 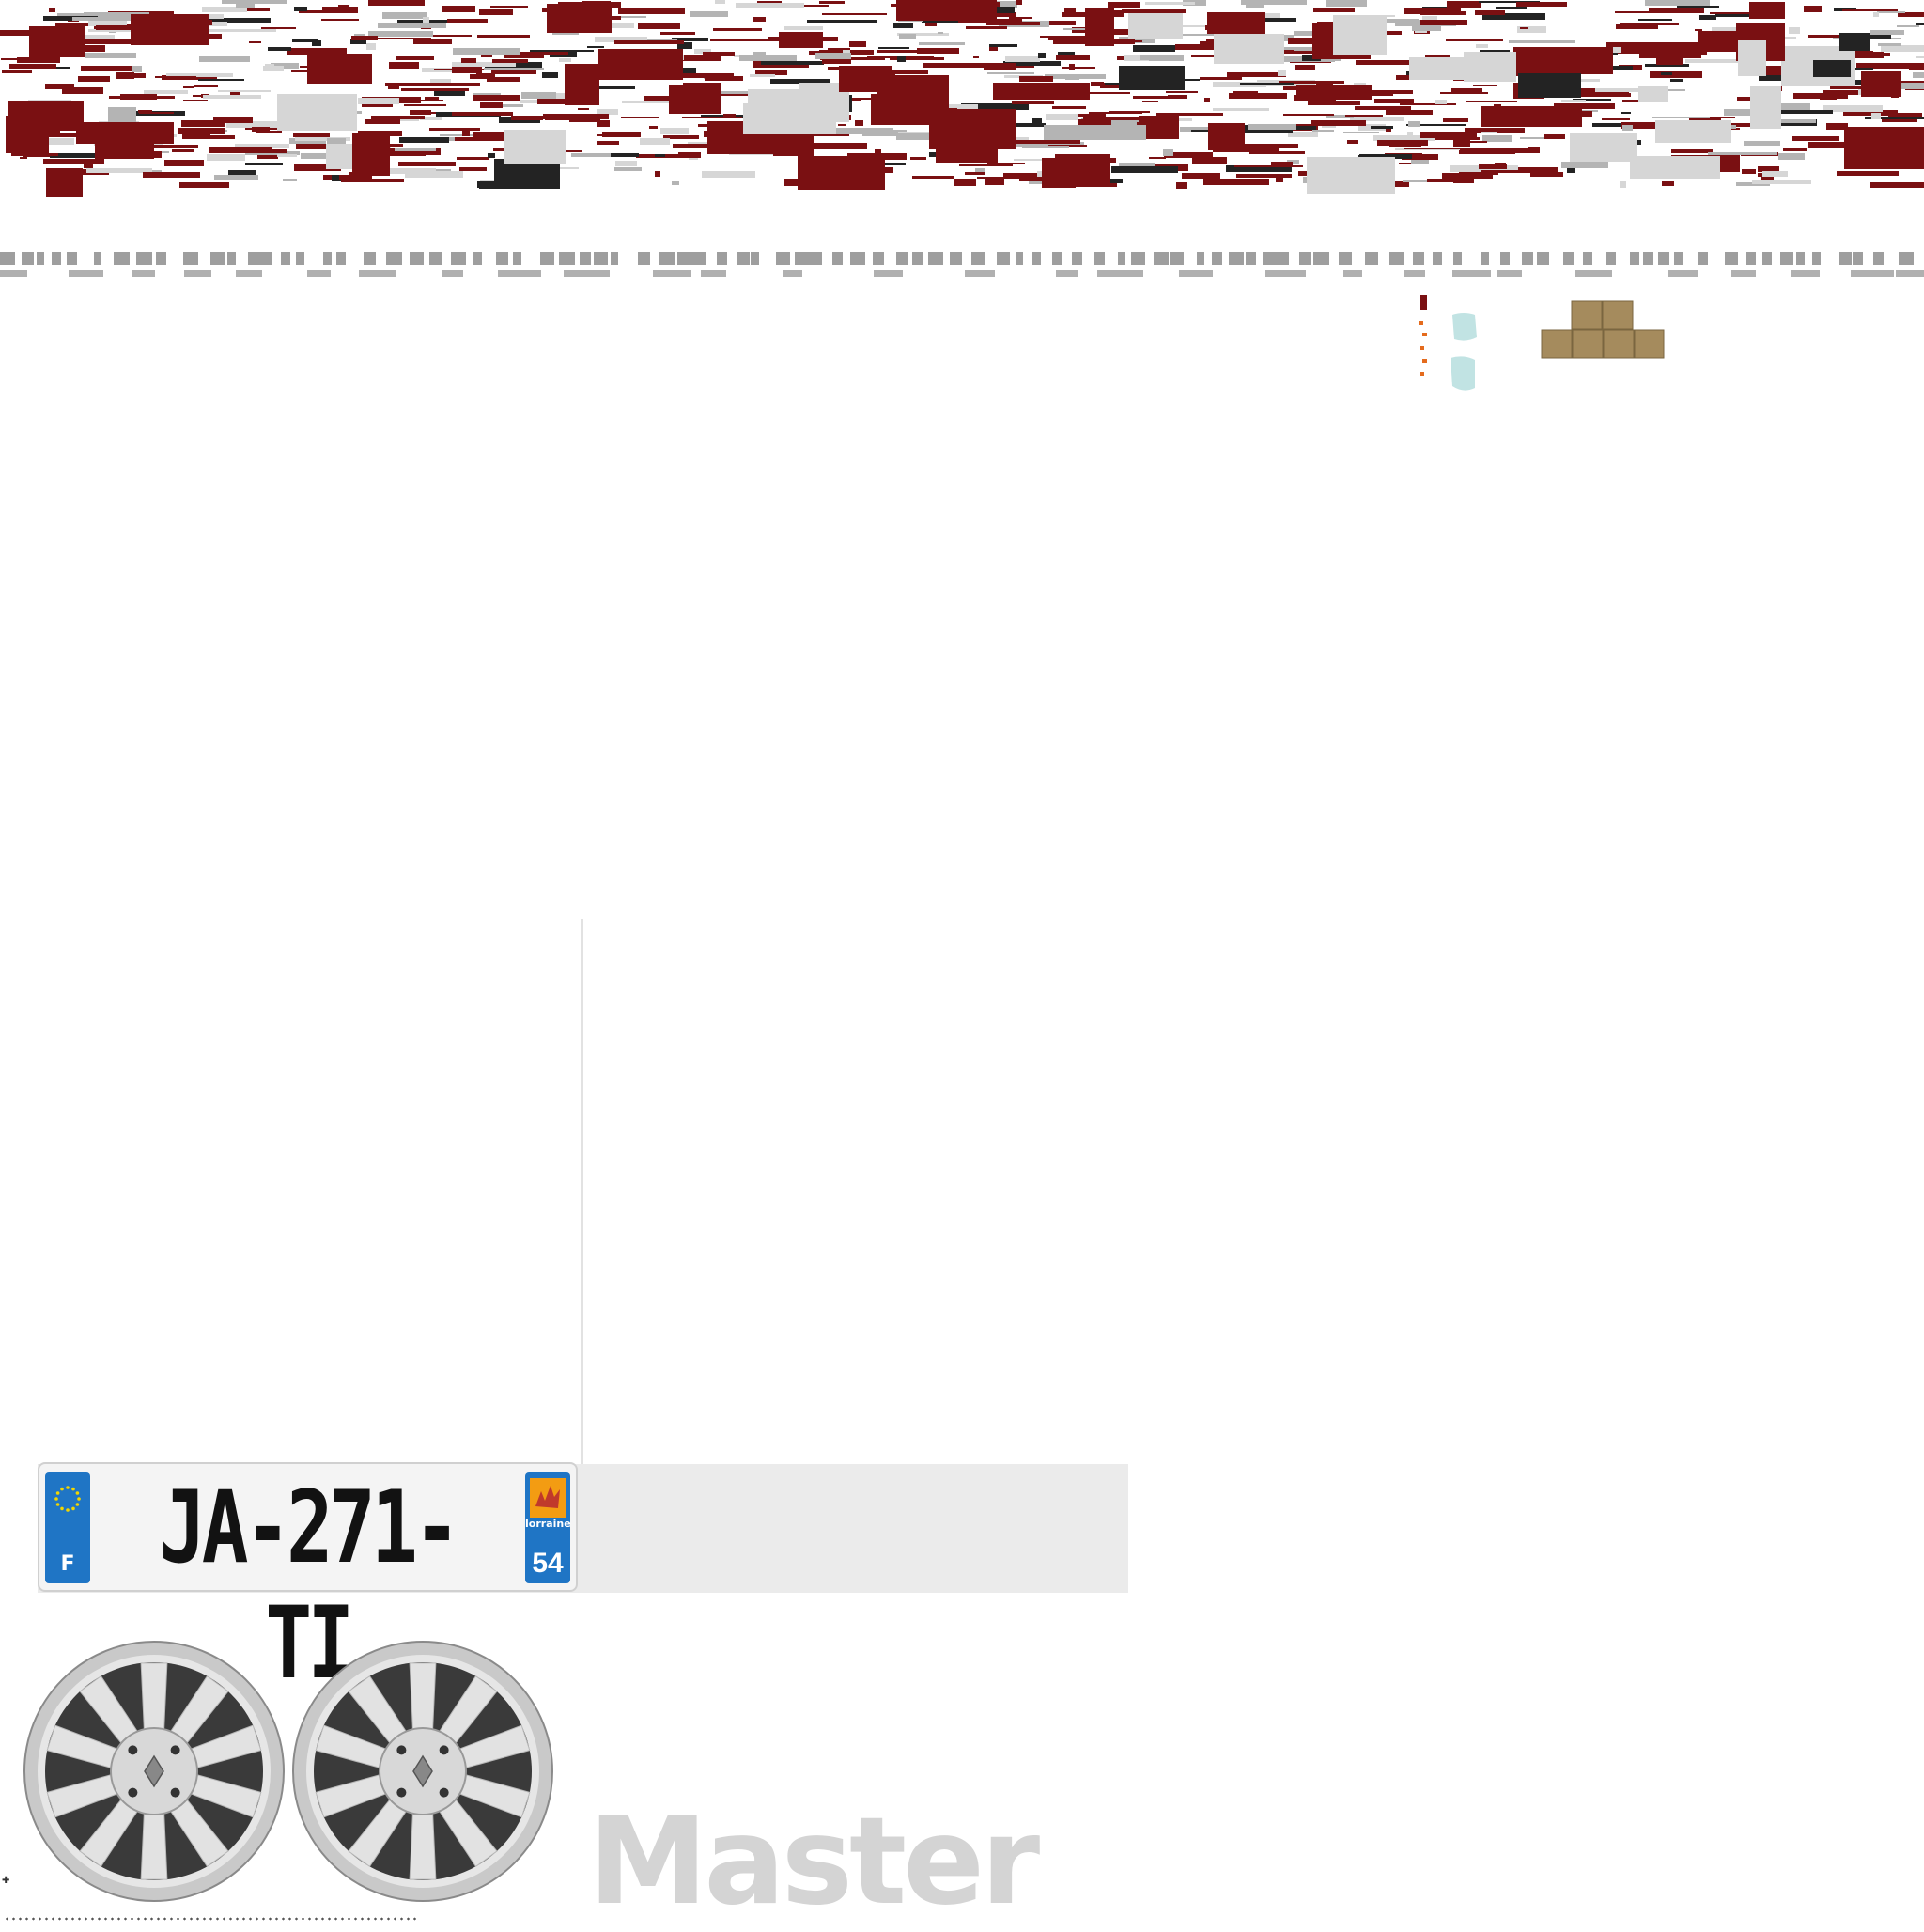 I want to click on brand-logo: Master, so click(x=814, y=1862).